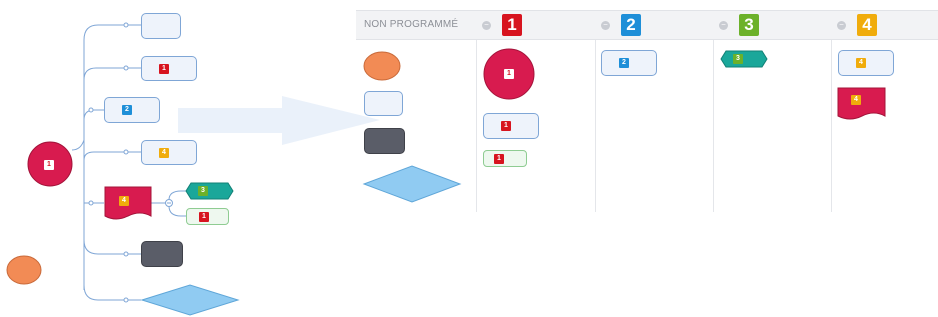  Describe the element at coordinates (279, 120) in the screenshot. I see `transform-arrow-icon` at that location.